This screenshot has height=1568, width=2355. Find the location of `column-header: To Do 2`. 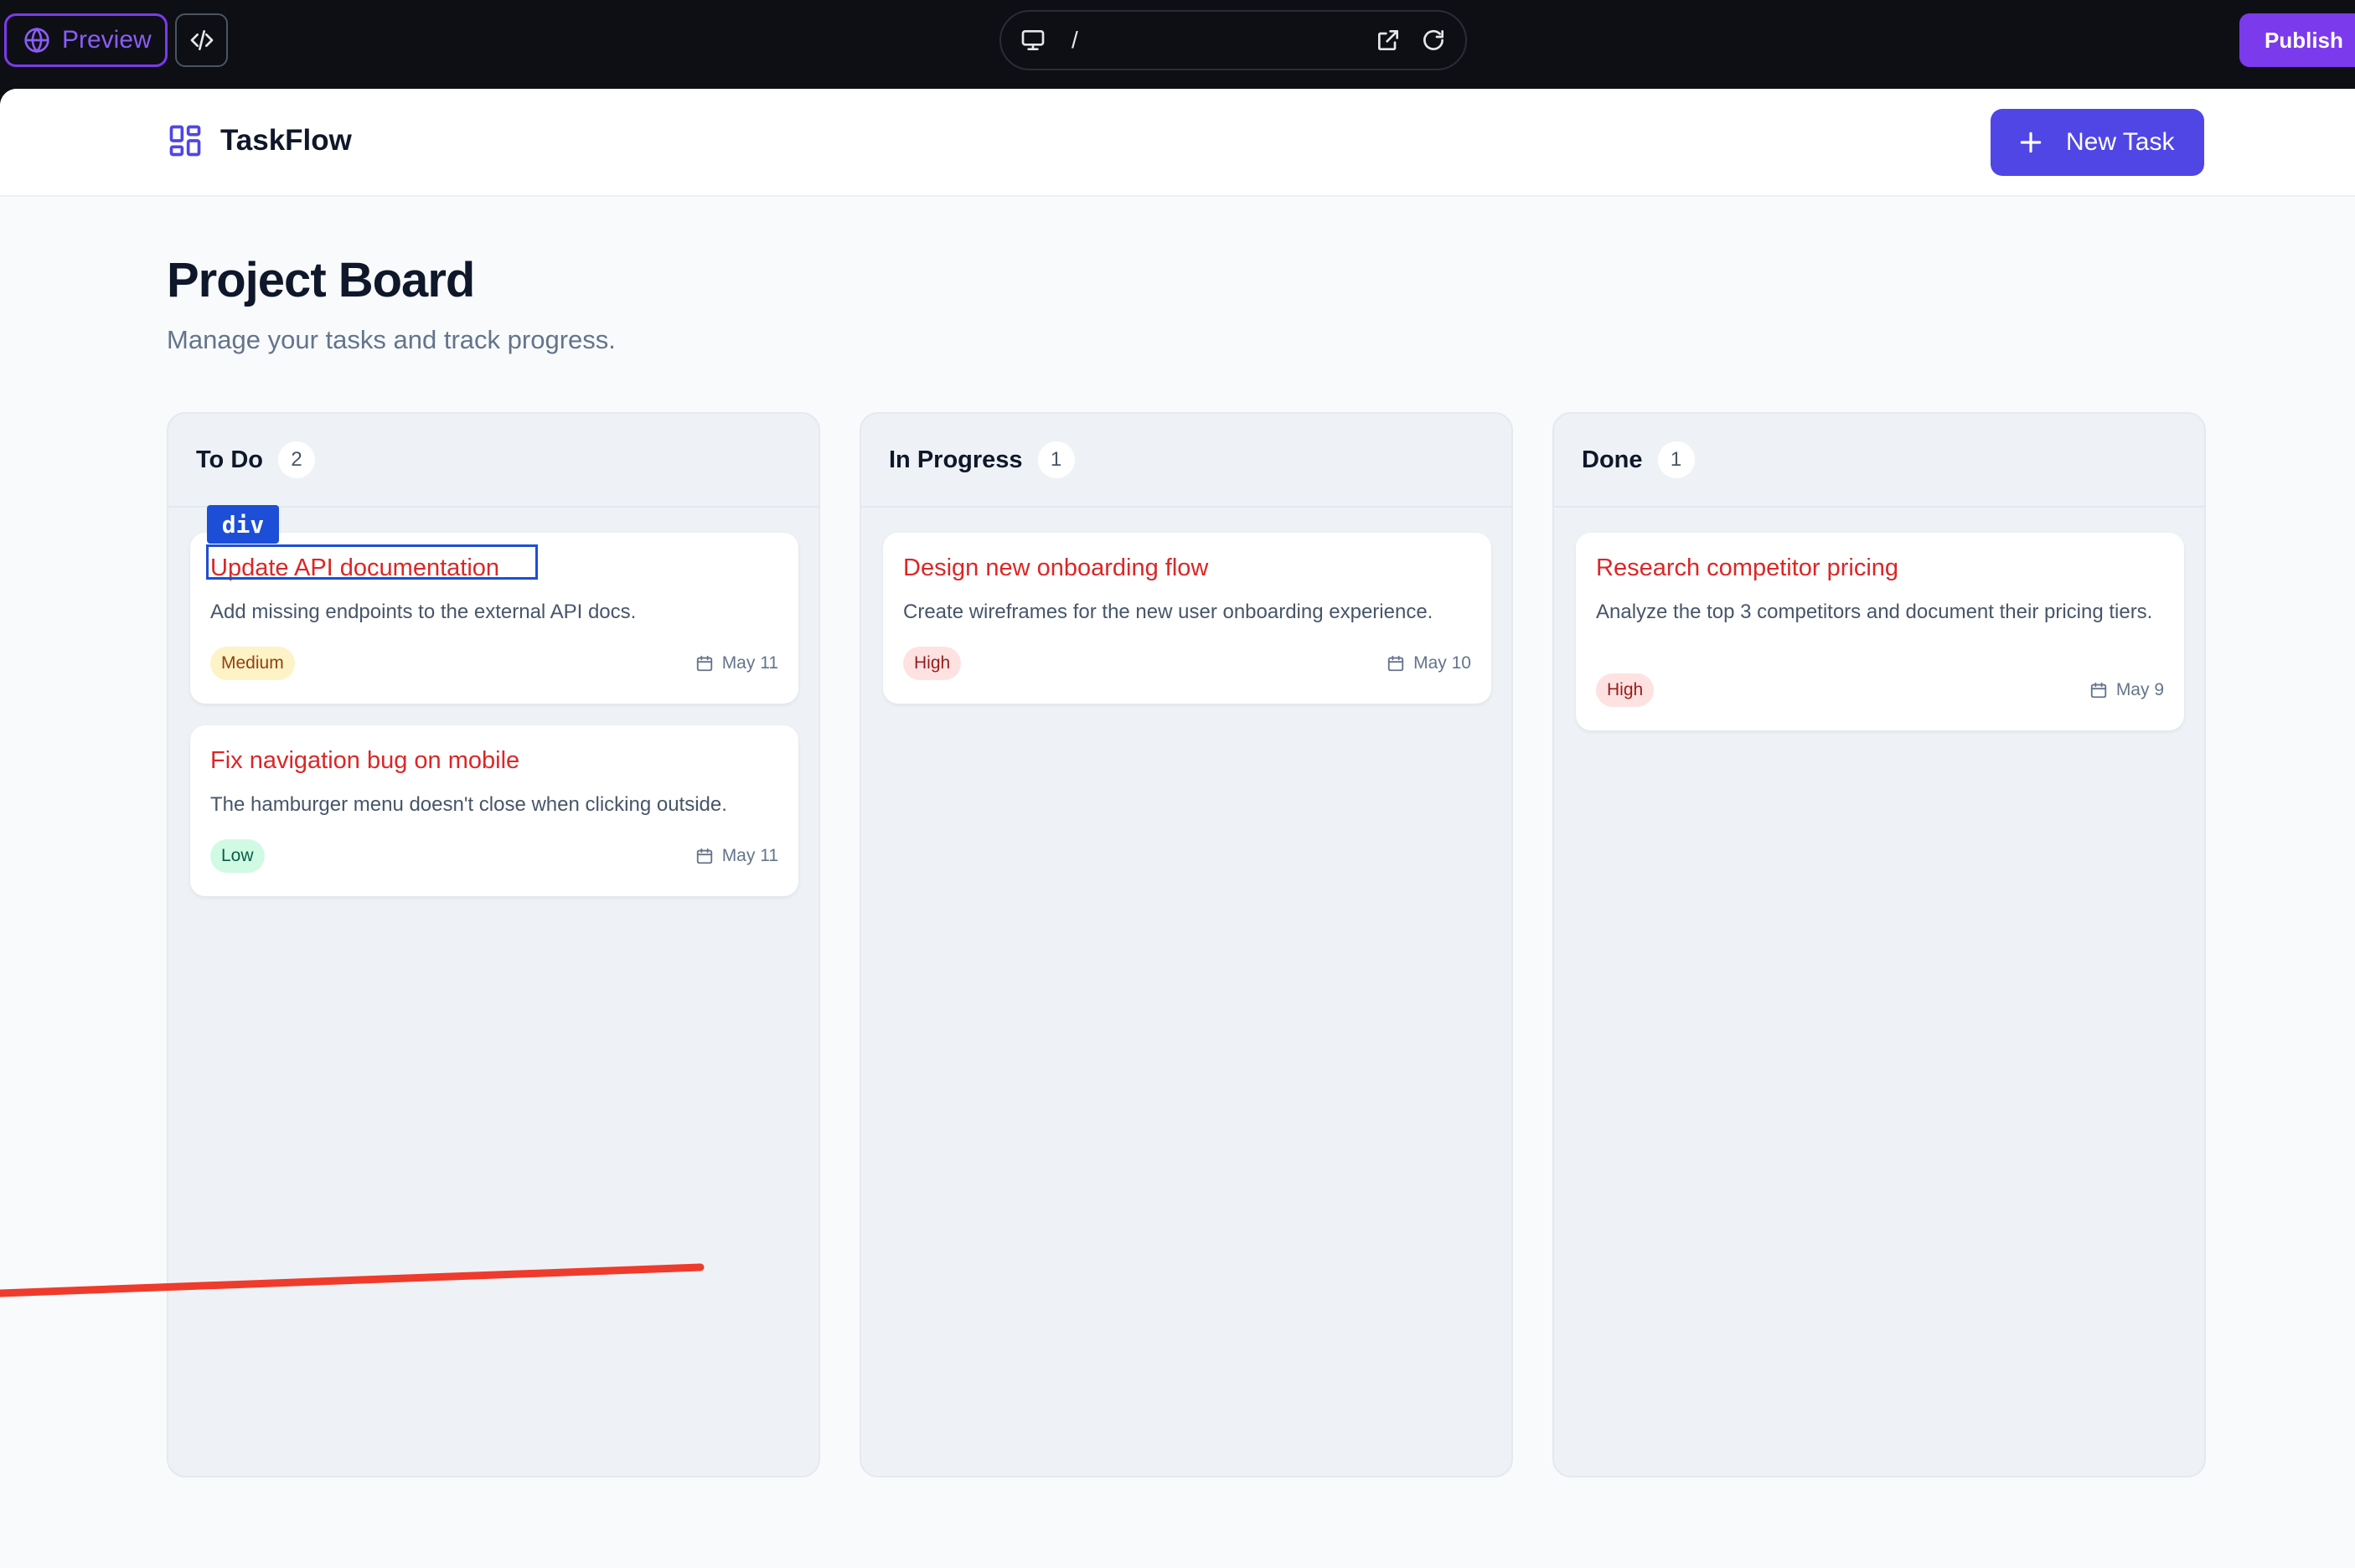

column-header: To Do 2 is located at coordinates (493, 461).